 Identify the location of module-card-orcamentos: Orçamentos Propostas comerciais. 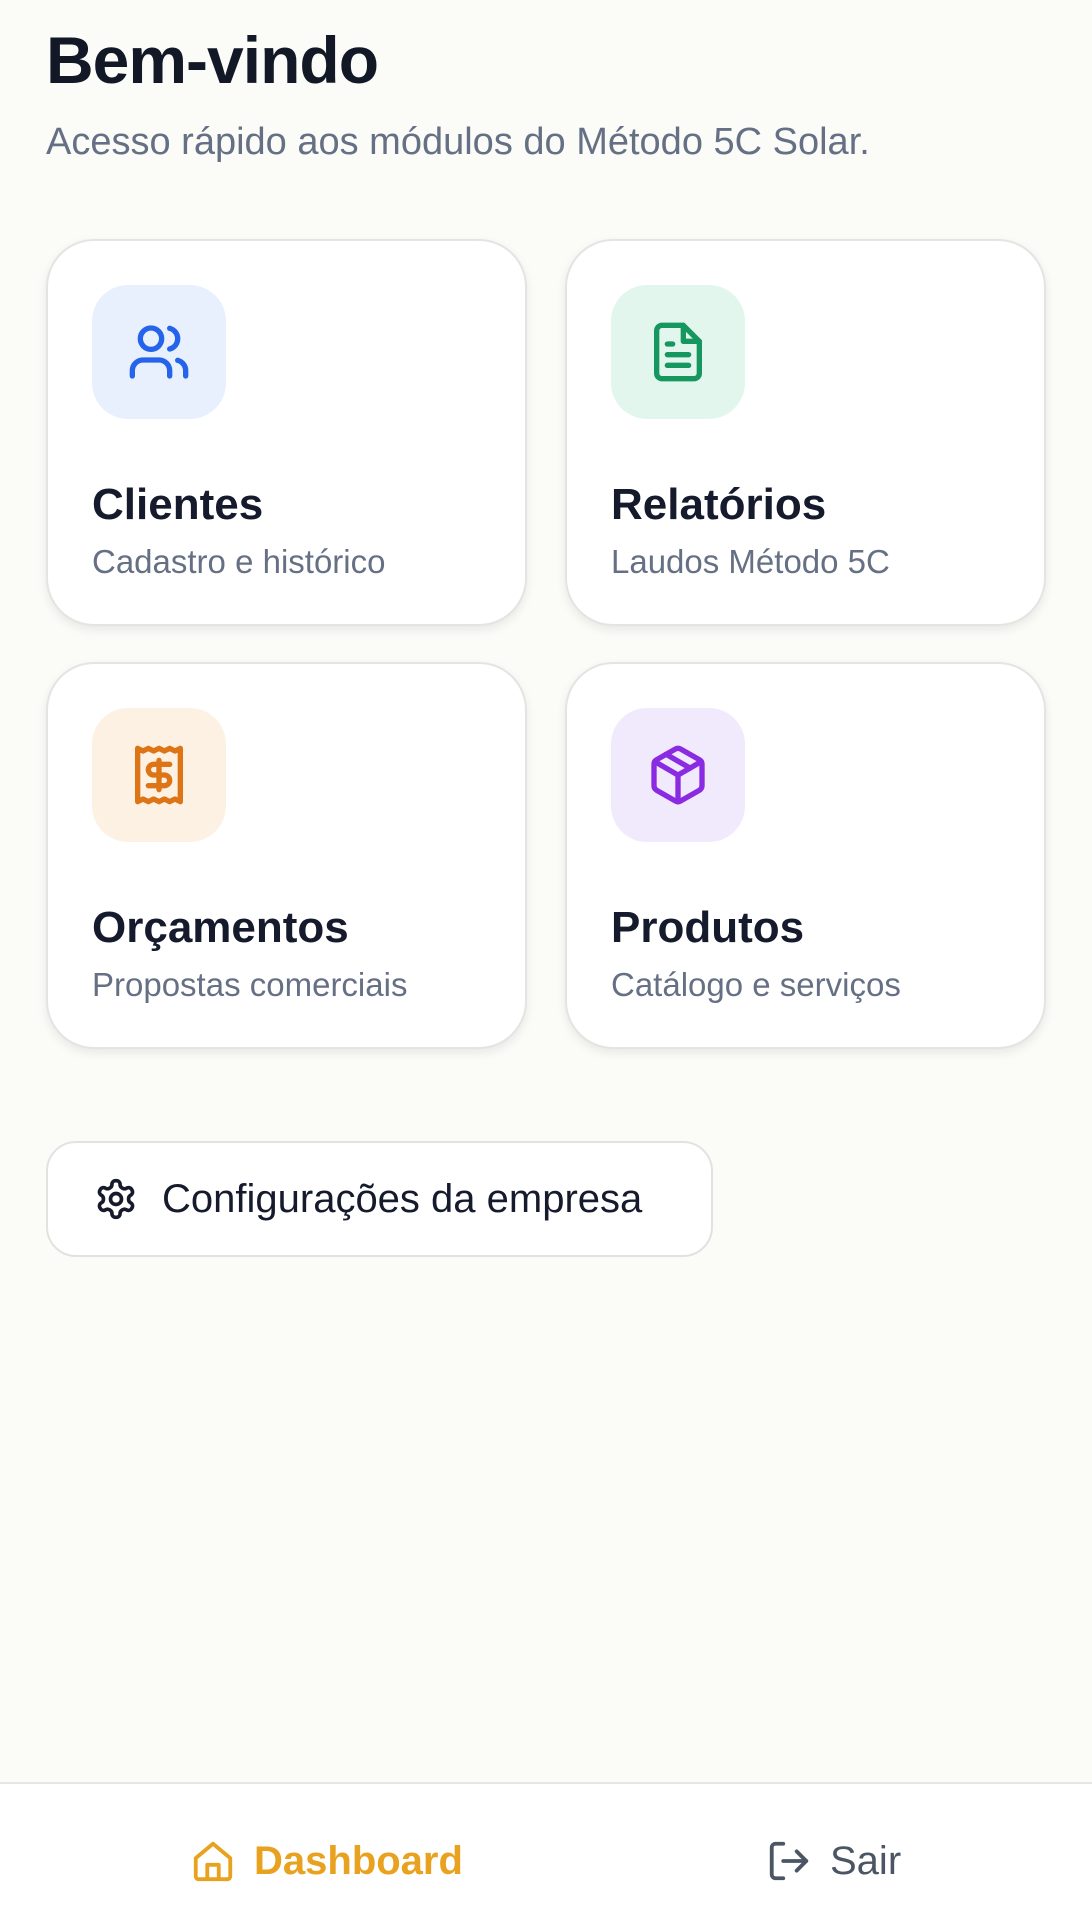
(286, 855).